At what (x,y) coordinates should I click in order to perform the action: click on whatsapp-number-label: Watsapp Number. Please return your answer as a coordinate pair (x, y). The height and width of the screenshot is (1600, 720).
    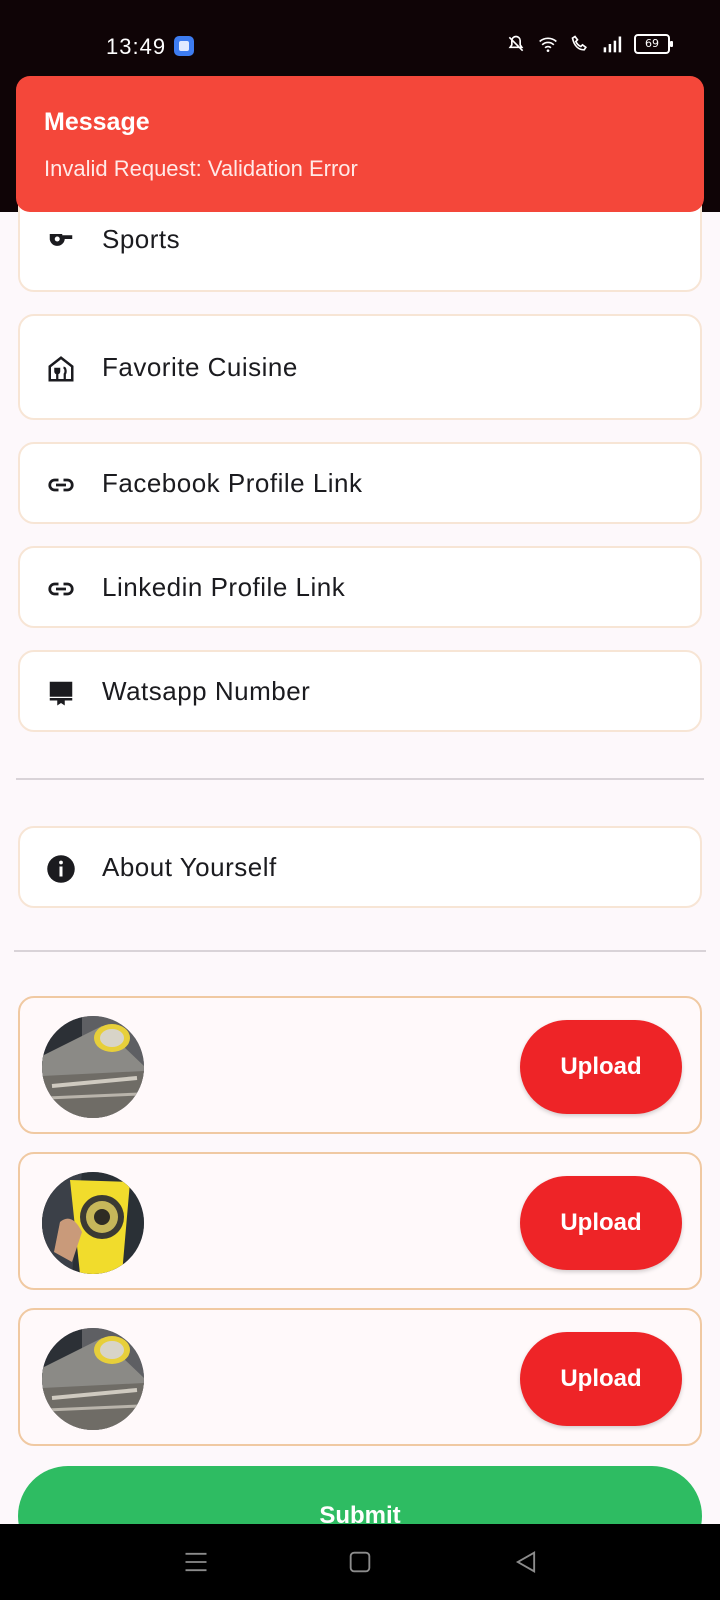
    Looking at the image, I should click on (206, 691).